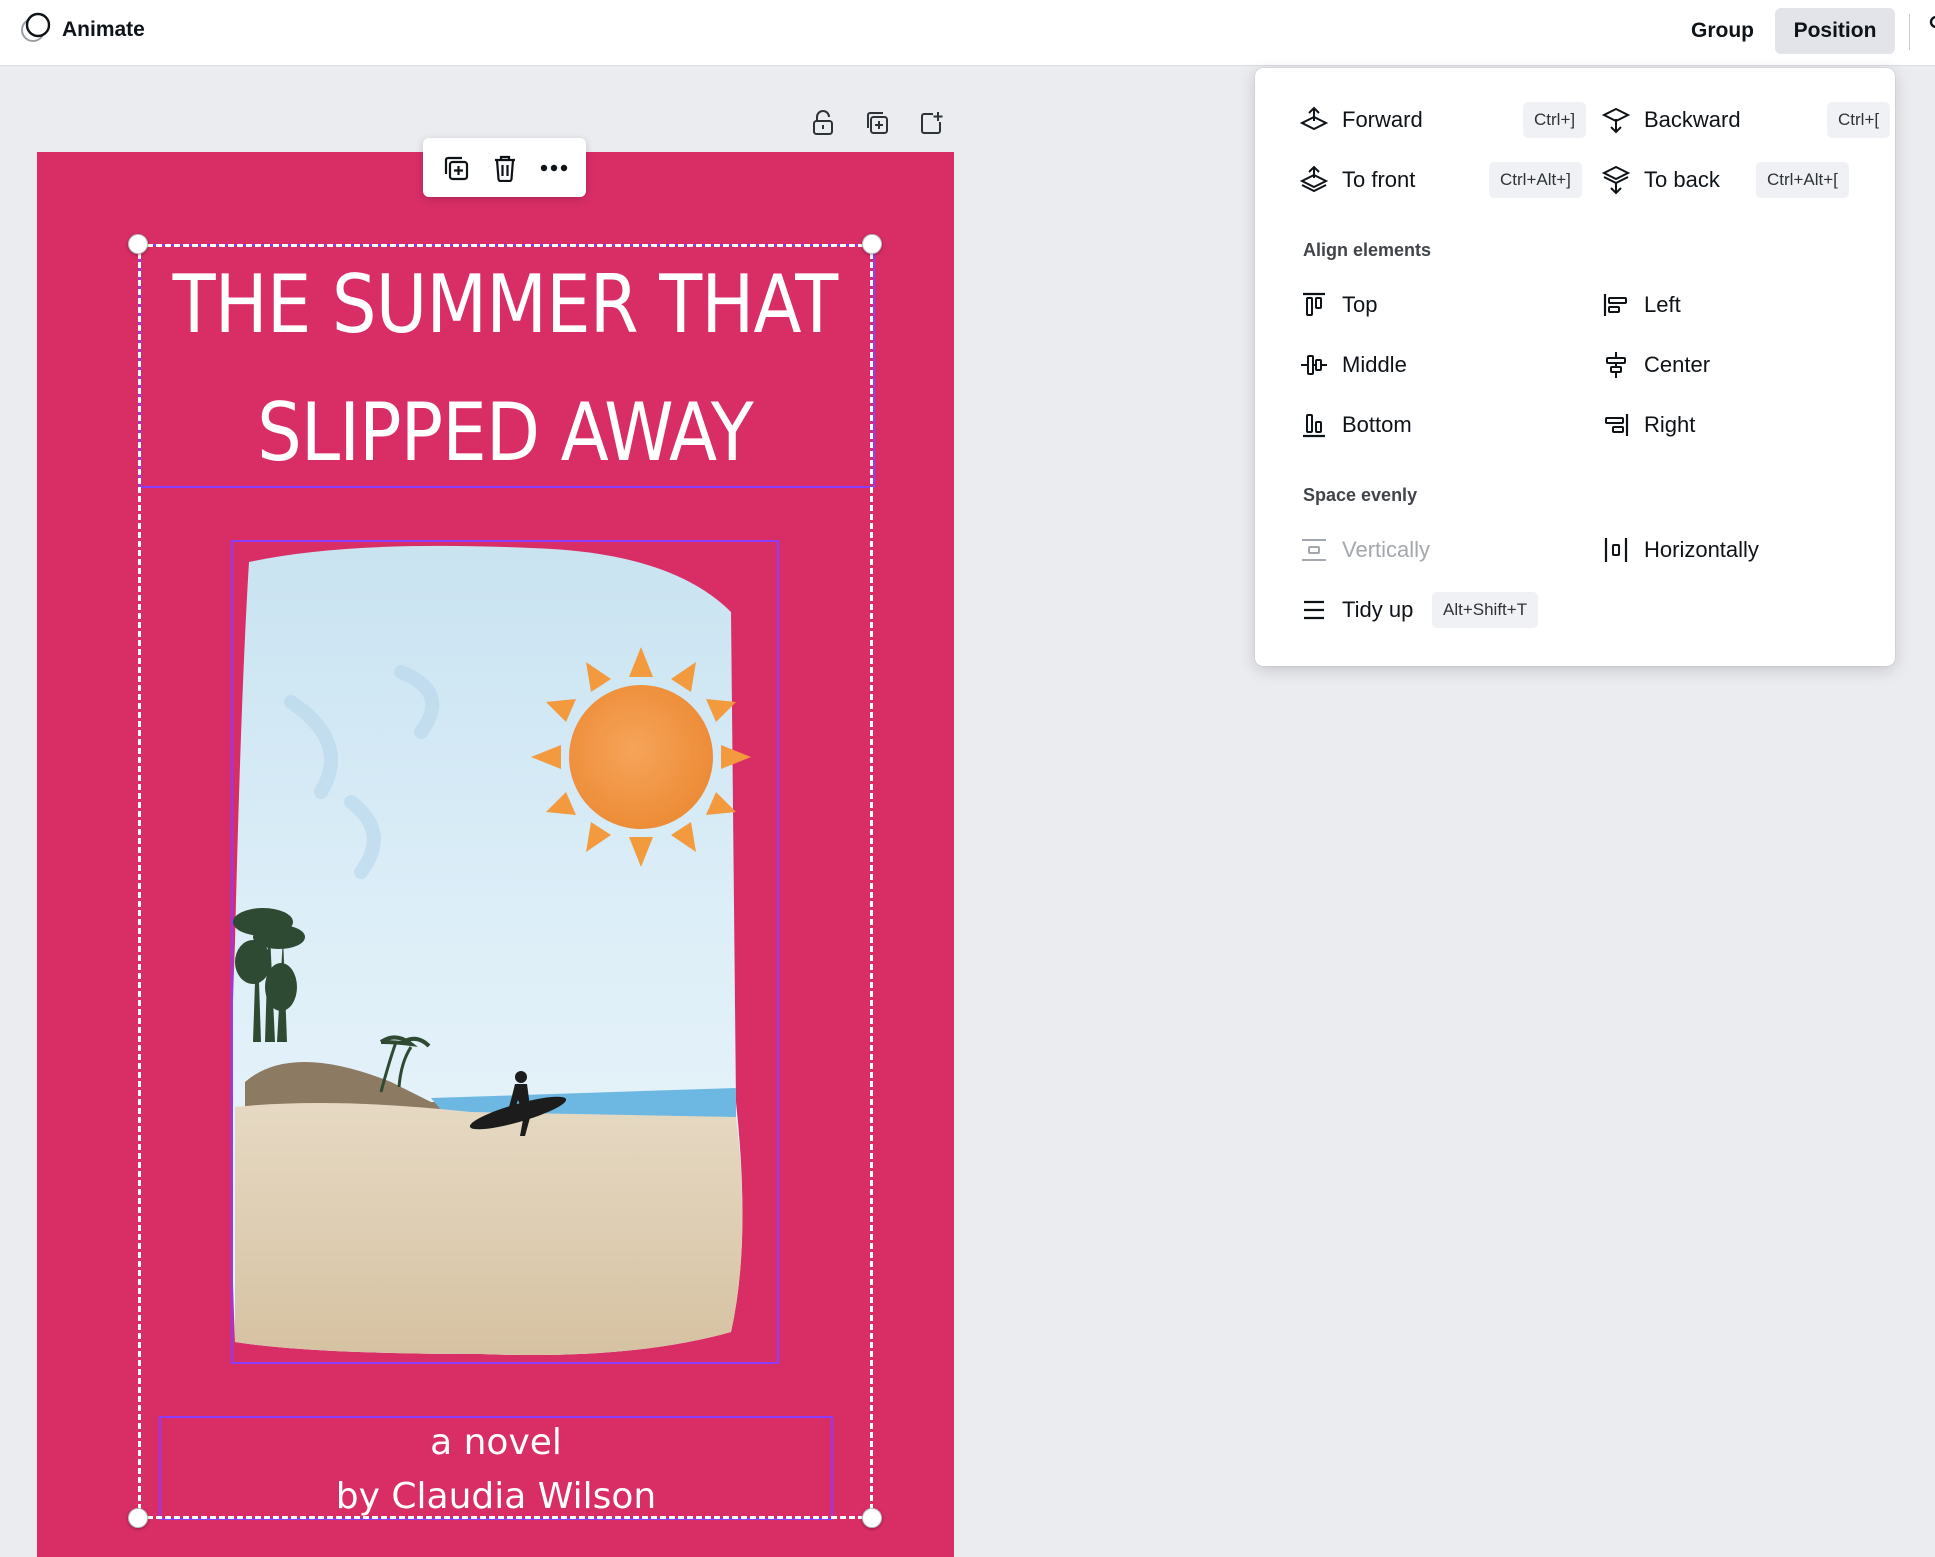  What do you see at coordinates (1360, 304) in the screenshot?
I see `align-top-label: Top` at bounding box center [1360, 304].